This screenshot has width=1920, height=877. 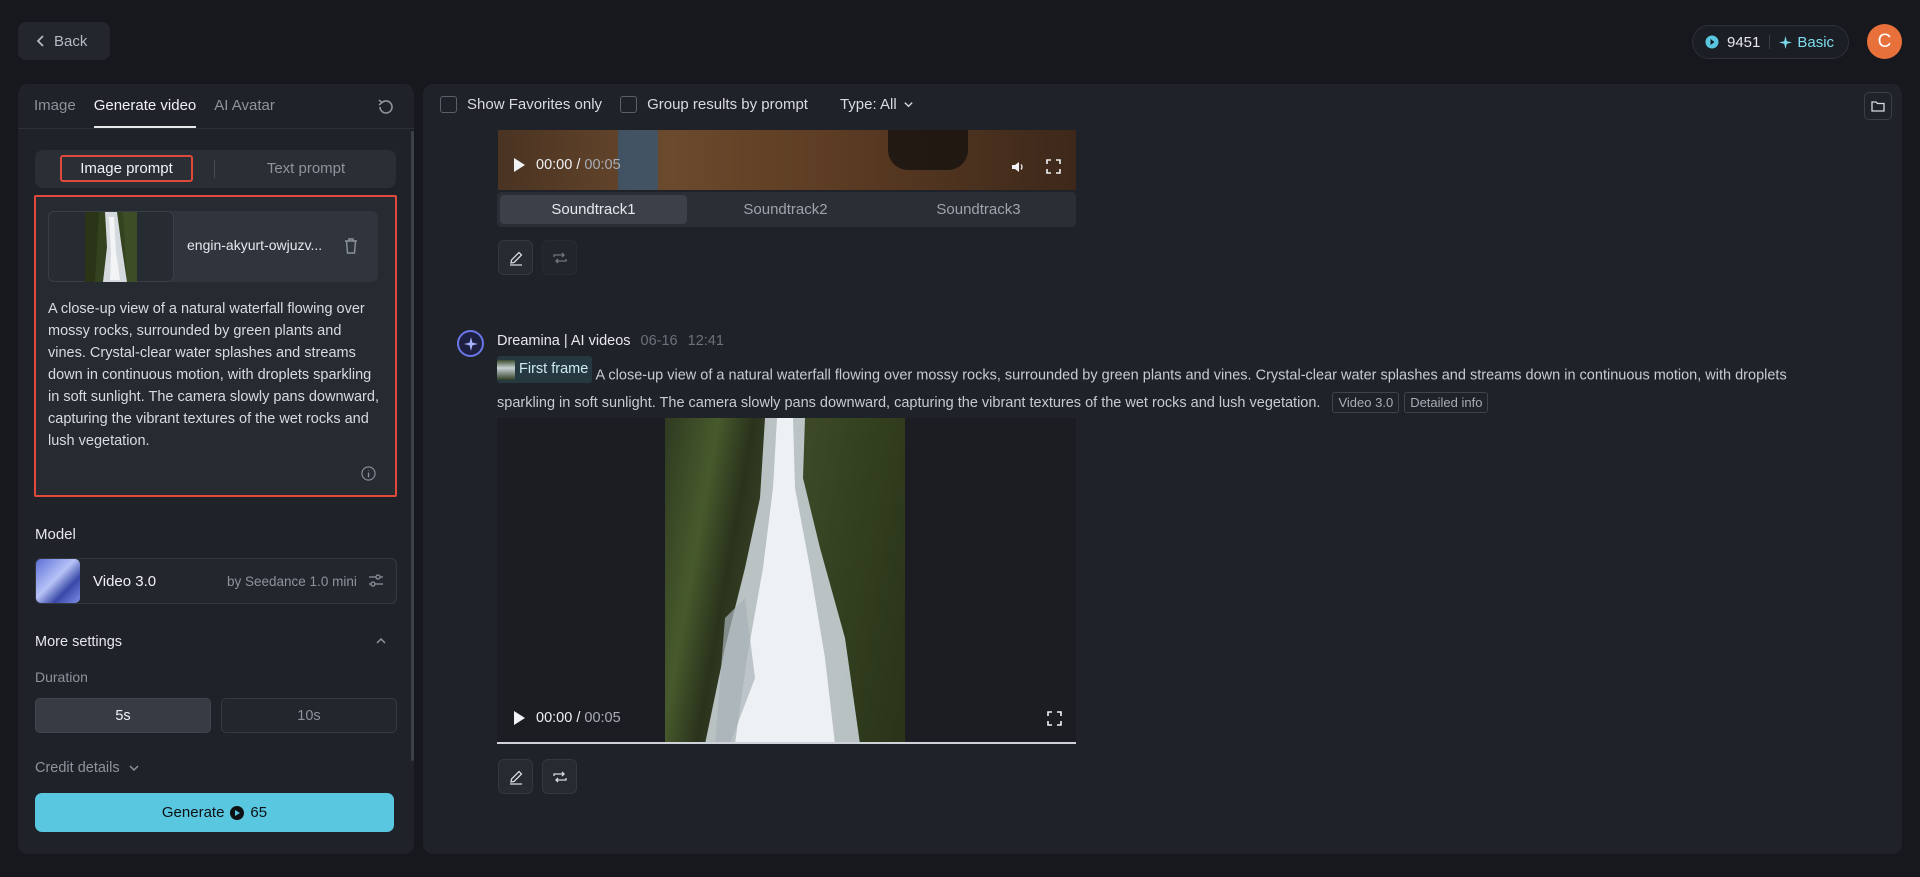 What do you see at coordinates (1884, 41) in the screenshot?
I see `user-avatar: C` at bounding box center [1884, 41].